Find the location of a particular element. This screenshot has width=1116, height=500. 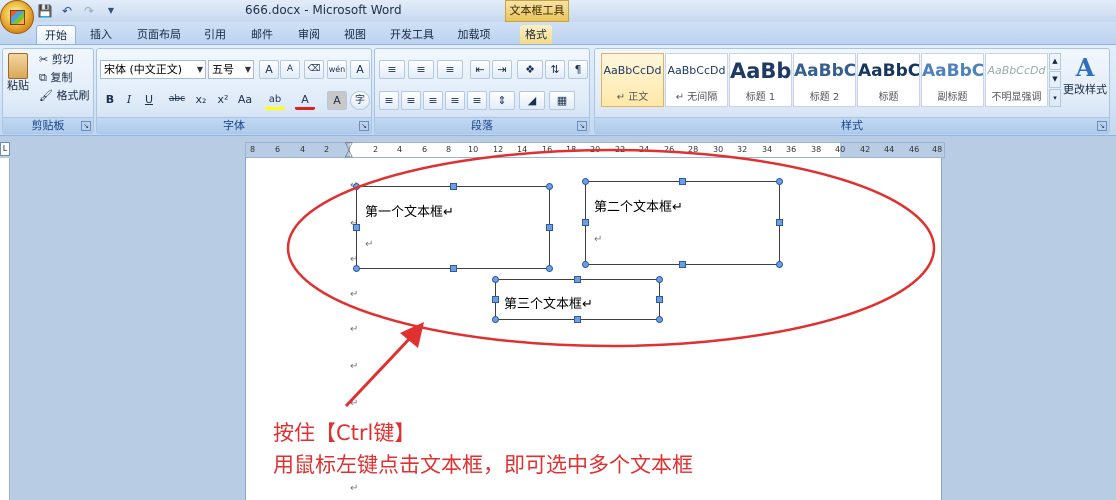

paste-button: 粘贴 is located at coordinates (18, 77).